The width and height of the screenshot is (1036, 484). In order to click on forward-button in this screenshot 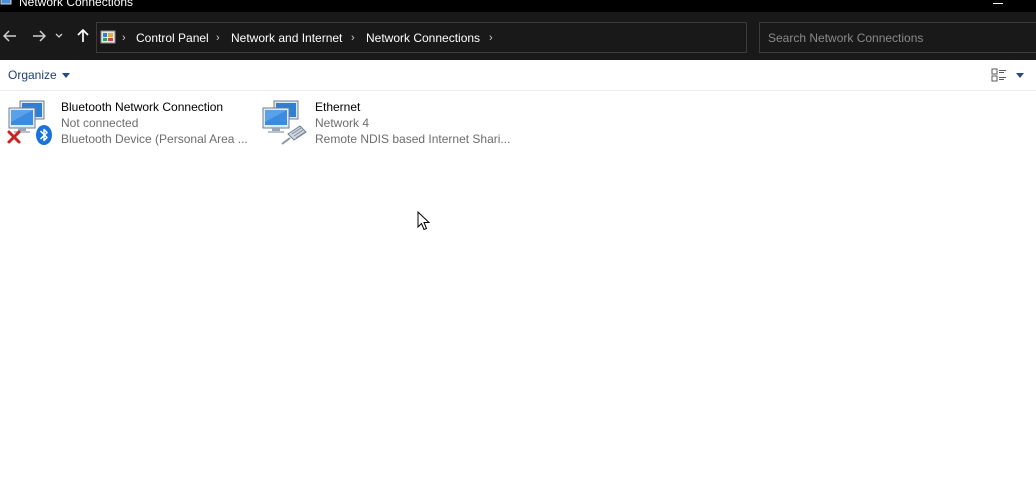, I will do `click(39, 36)`.